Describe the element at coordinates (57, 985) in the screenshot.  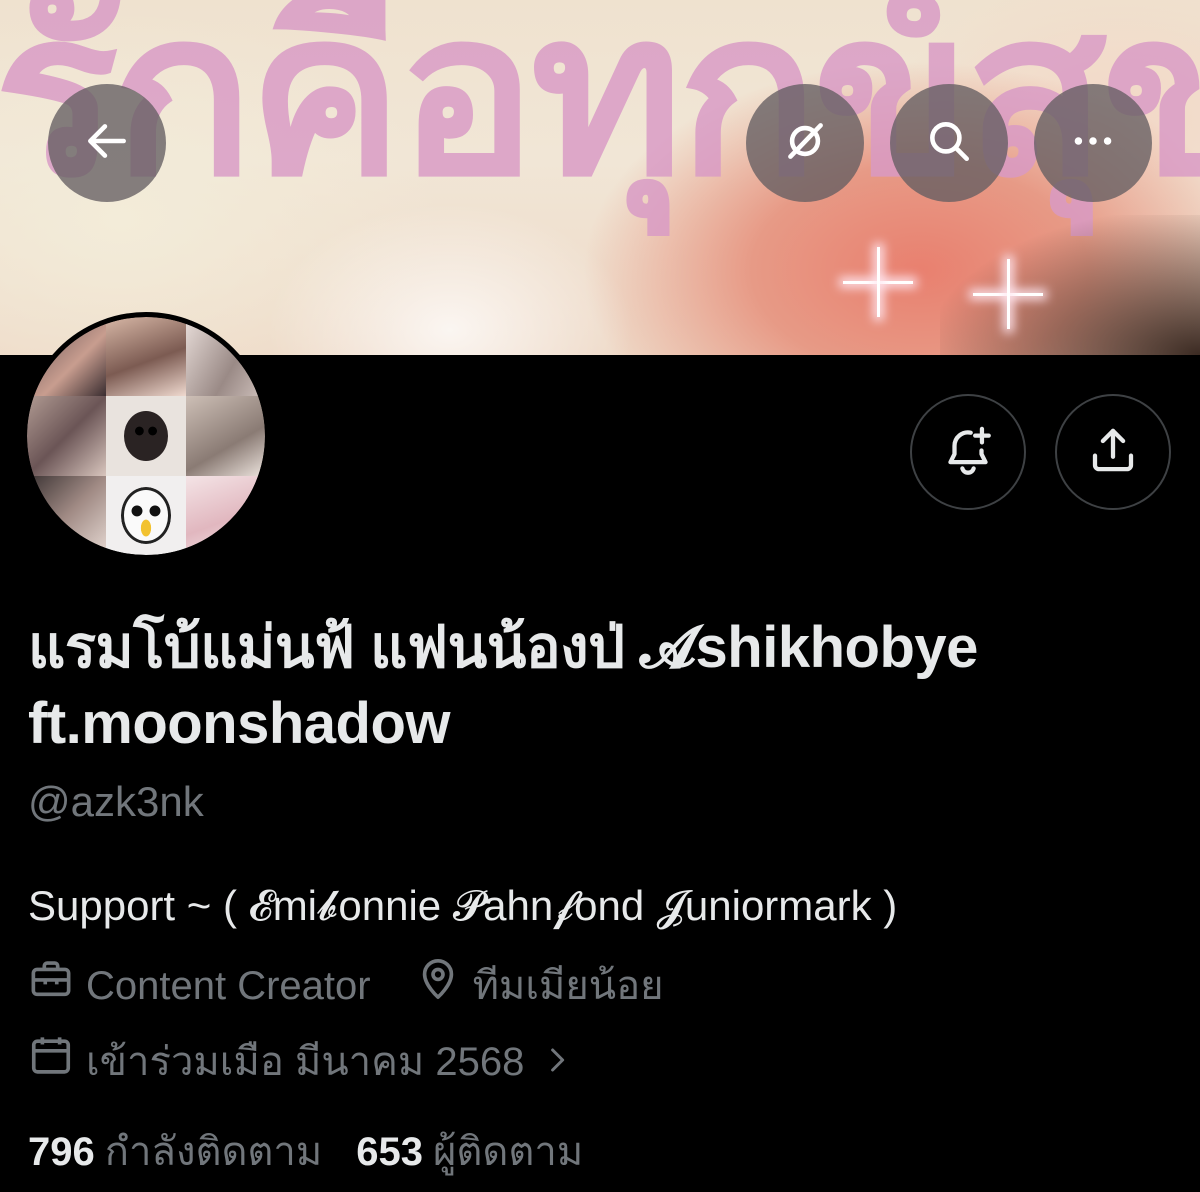
I see `briefcase-icon` at that location.